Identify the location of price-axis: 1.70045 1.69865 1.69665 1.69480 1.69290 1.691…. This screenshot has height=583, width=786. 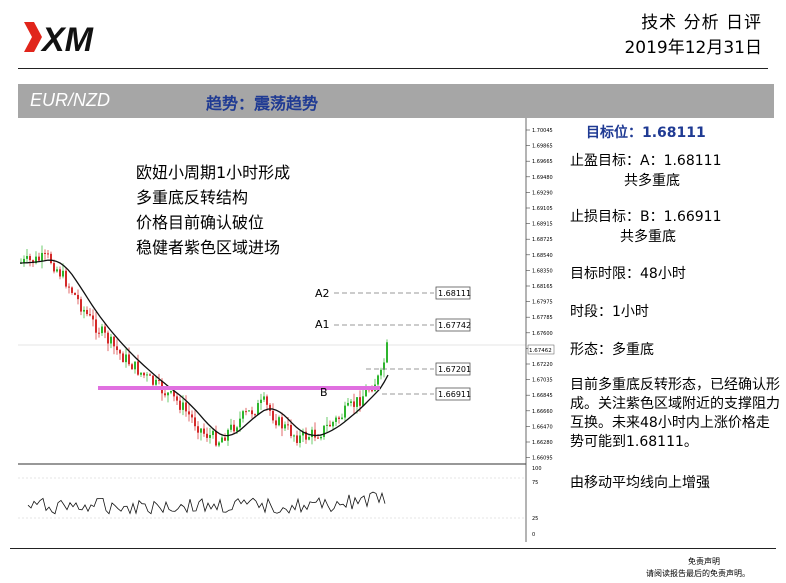
(539, 295).